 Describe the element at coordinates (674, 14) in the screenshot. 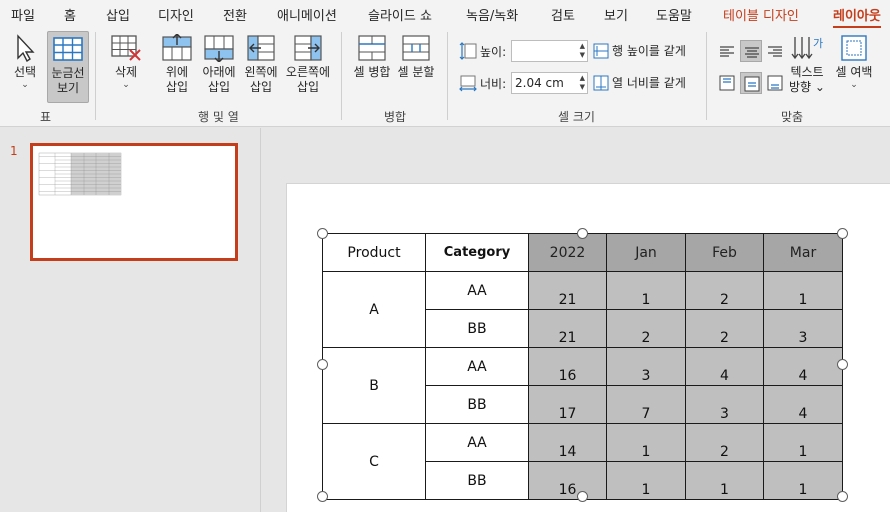

I see `tab-help: 도움말` at that location.